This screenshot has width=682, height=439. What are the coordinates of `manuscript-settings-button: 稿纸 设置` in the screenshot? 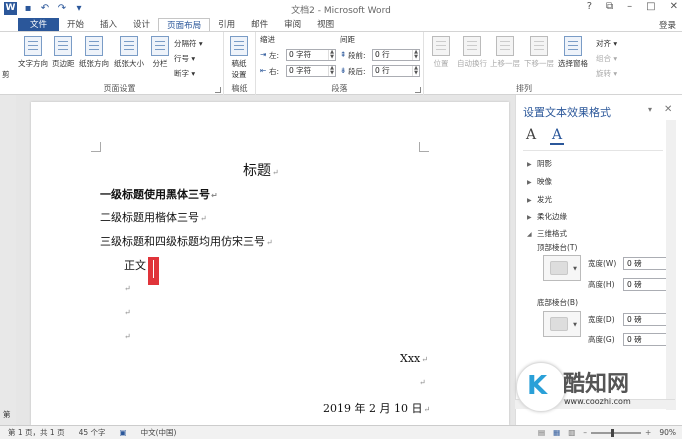 It's located at (239, 58).